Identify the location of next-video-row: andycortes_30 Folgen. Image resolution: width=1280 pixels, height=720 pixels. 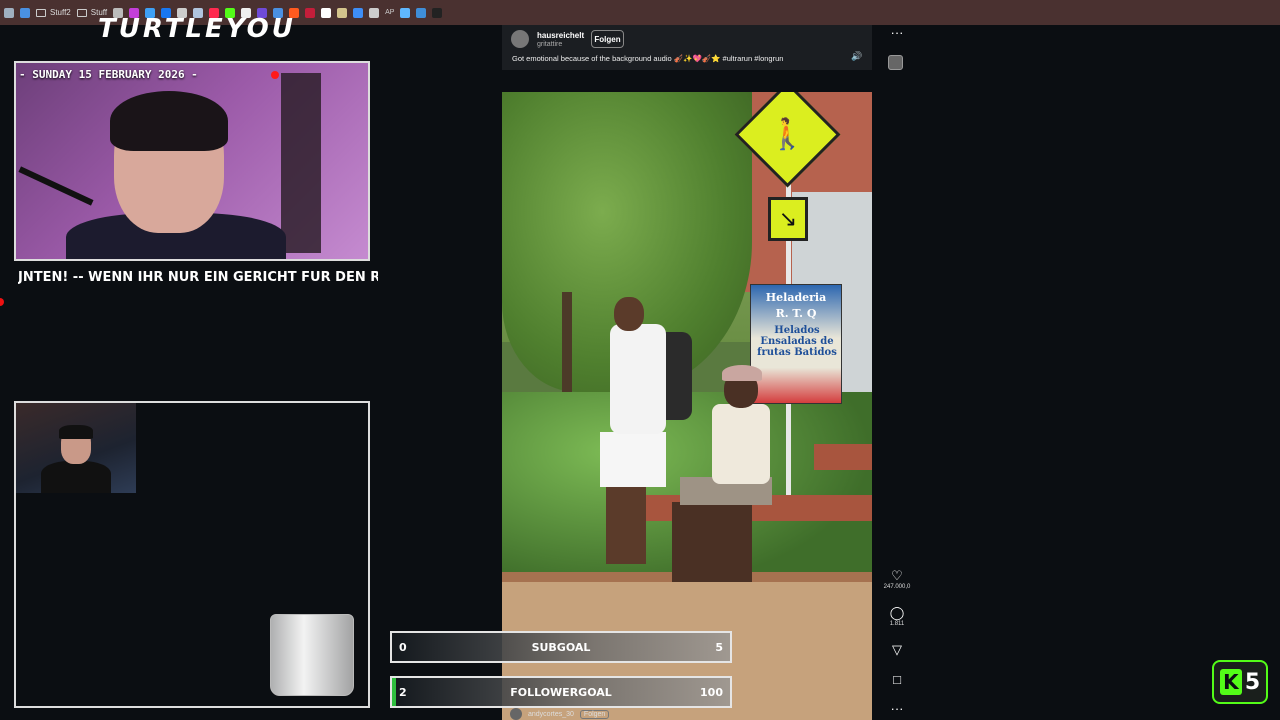
(560, 714).